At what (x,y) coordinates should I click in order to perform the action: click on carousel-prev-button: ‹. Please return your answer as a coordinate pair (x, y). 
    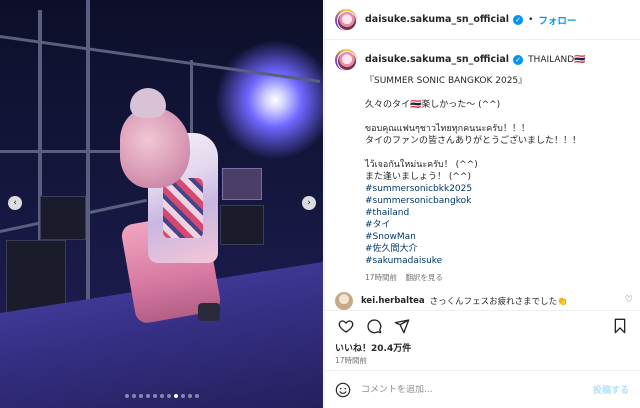
    Looking at the image, I should click on (15, 203).